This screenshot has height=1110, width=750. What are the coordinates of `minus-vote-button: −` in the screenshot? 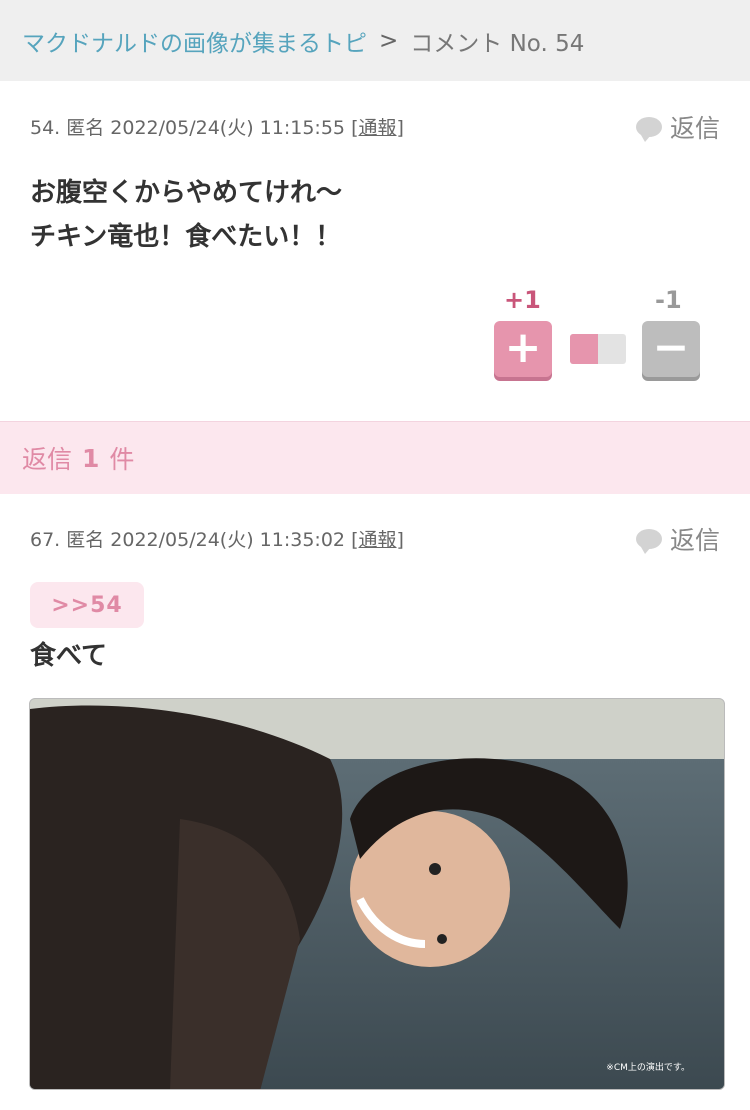 It's located at (671, 349).